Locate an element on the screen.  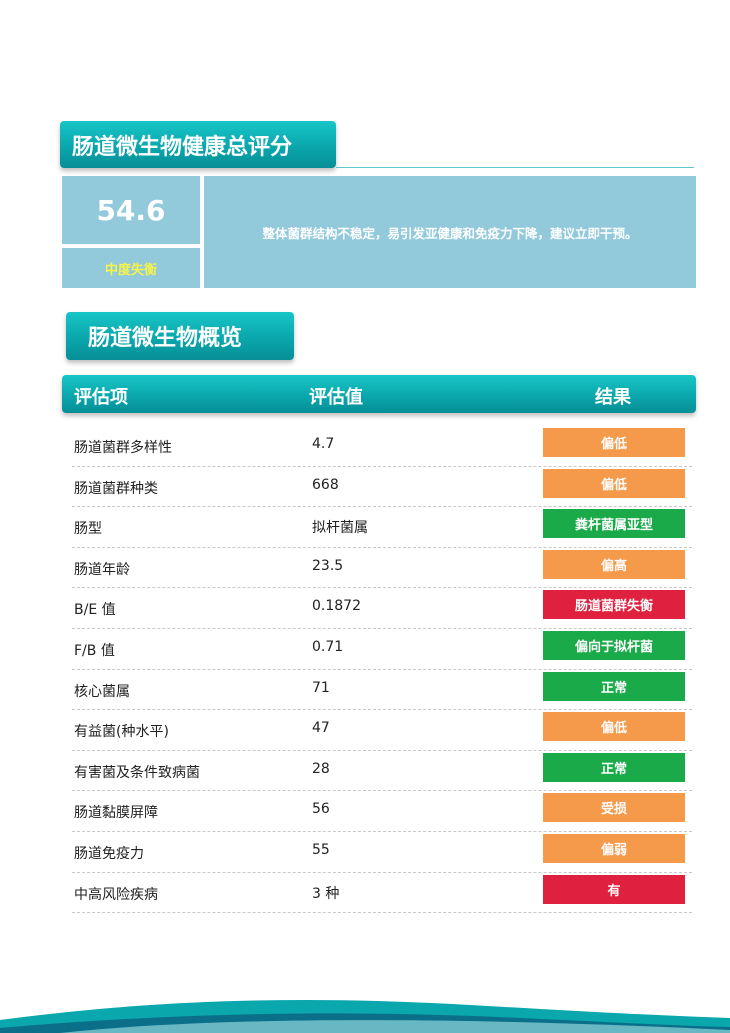
row-item: 中高风险疾病 is located at coordinates (116, 894).